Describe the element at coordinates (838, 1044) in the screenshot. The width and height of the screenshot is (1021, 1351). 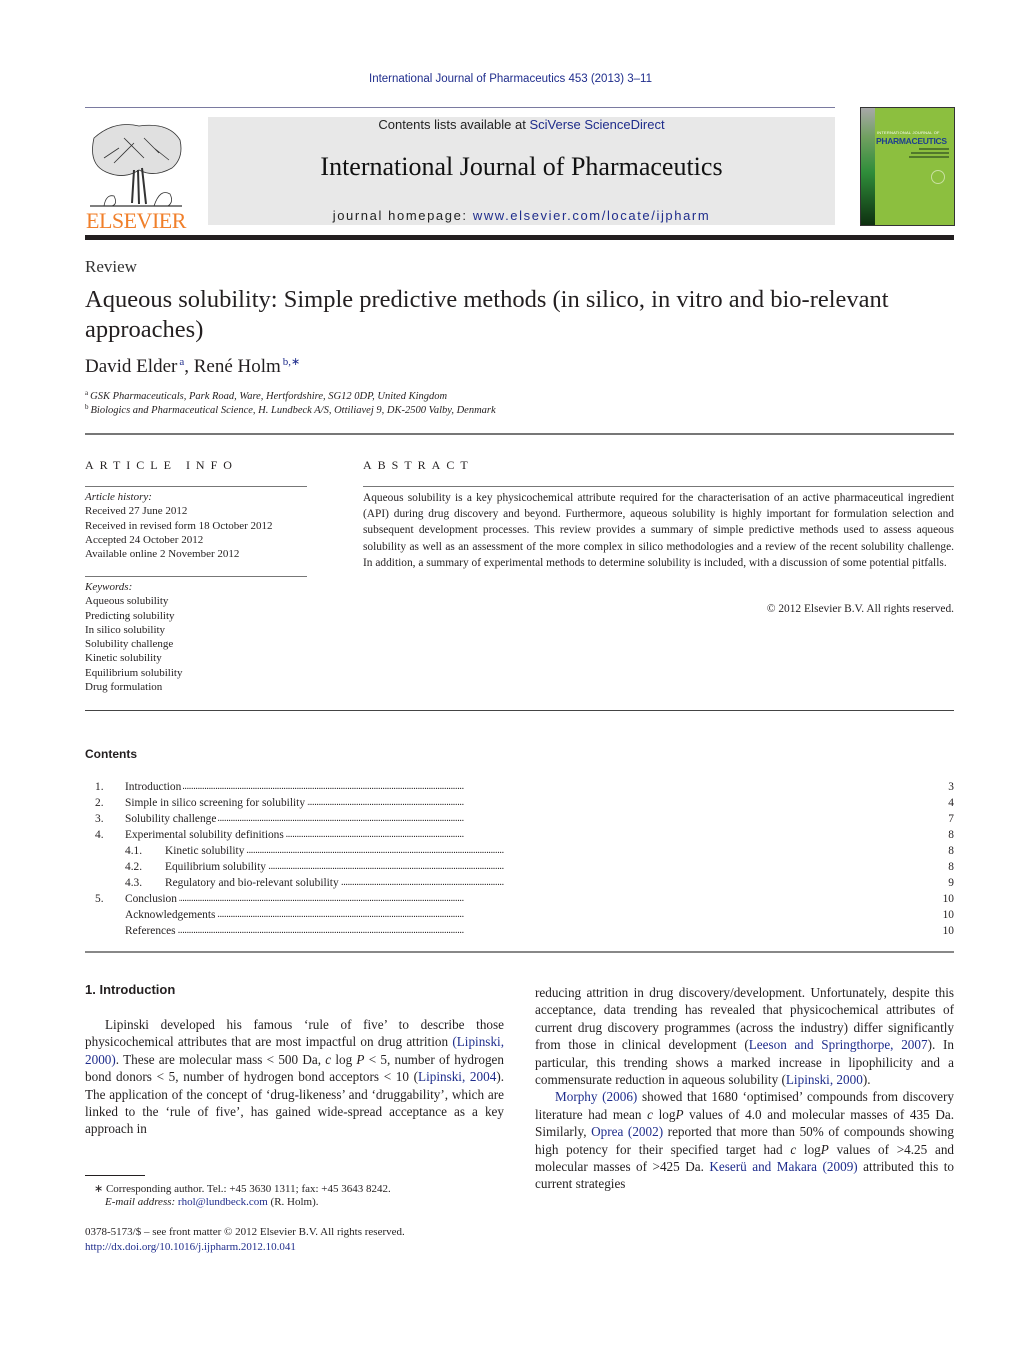
I see `citation-link: Leeson and Springthorpe, 2007` at that location.